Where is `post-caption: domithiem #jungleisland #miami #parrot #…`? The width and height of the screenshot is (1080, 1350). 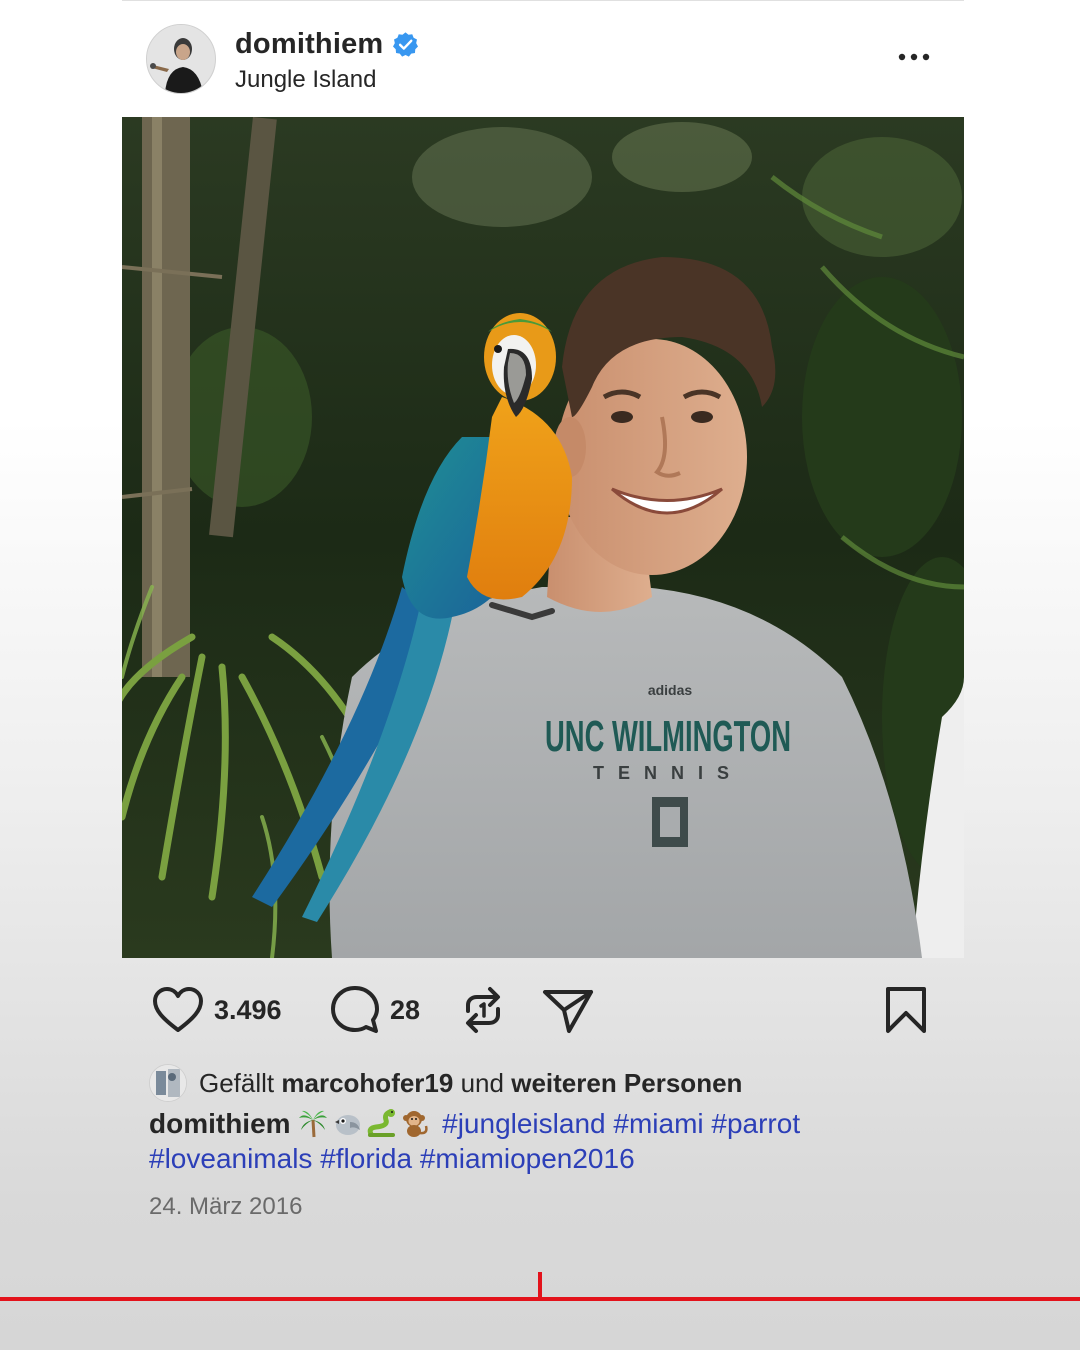 post-caption: domithiem #jungleisland #miami #parrot #… is located at coordinates (539, 1141).